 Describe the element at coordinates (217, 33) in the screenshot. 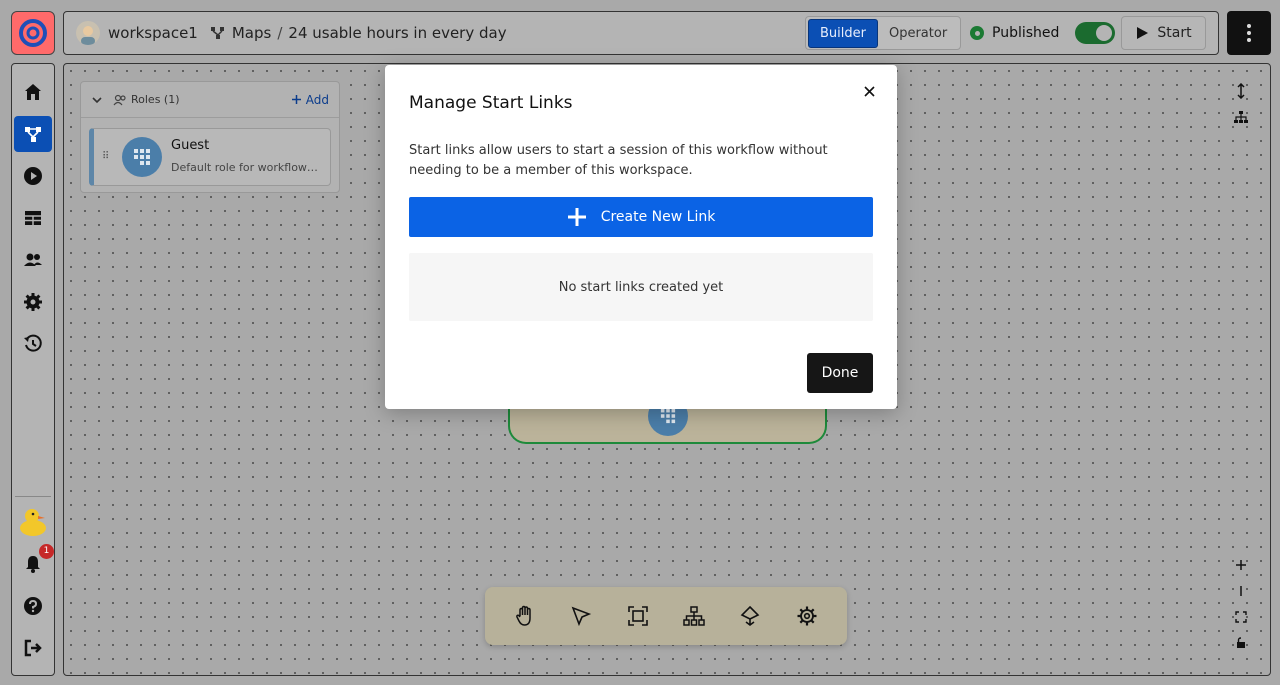

I see `maps-icon` at that location.